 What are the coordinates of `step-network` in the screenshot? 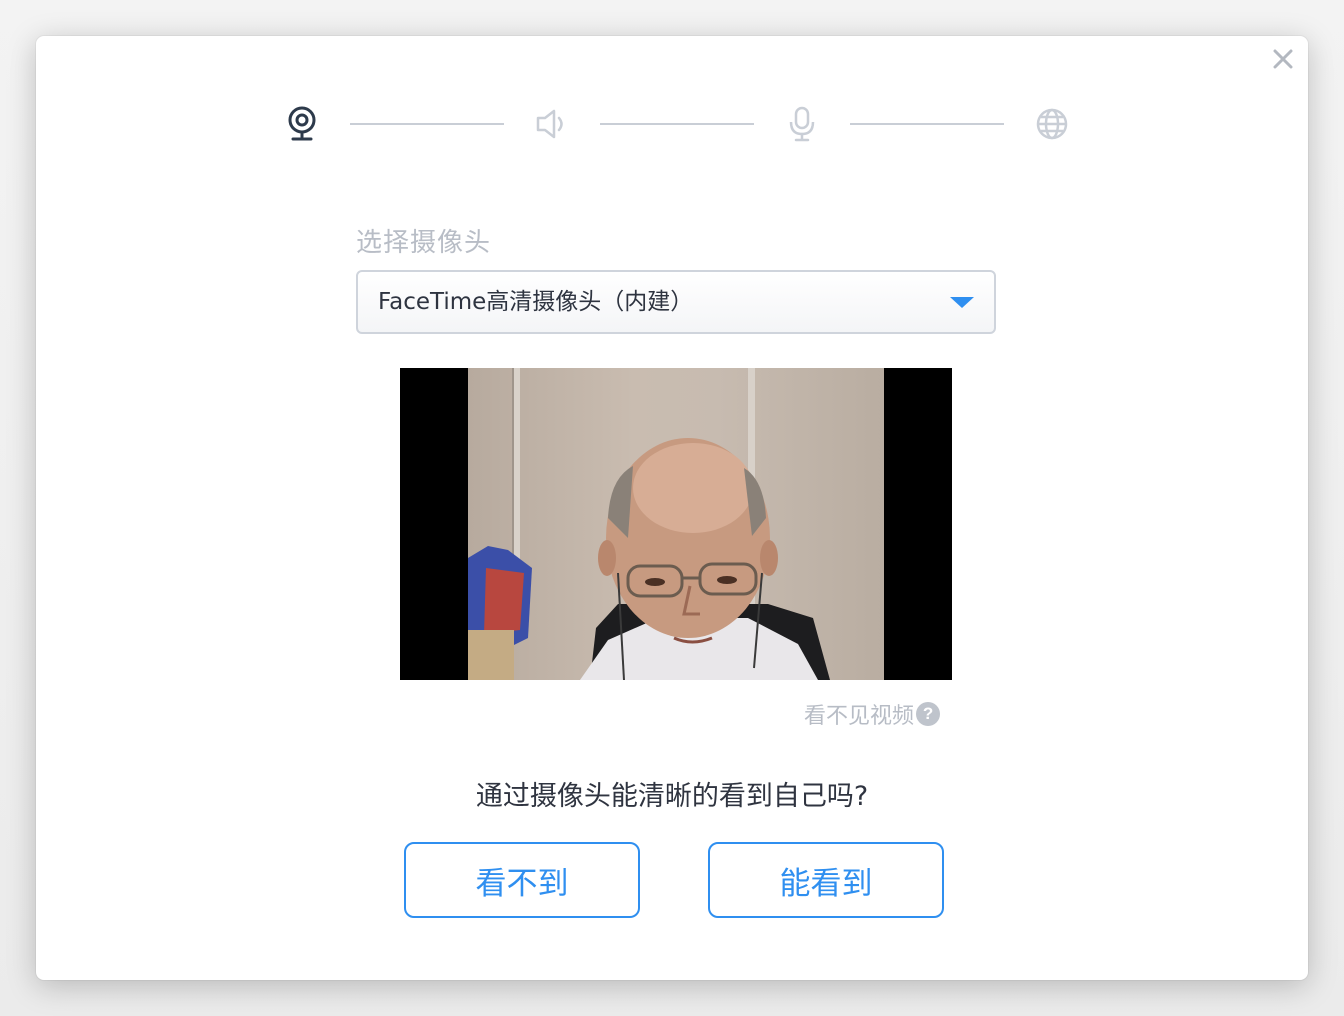 It's located at (1052, 124).